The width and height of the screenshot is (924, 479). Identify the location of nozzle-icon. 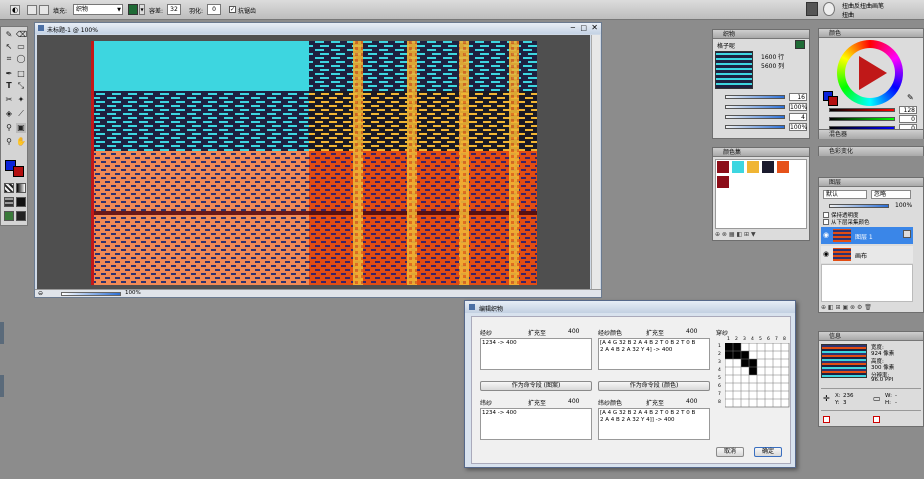
(9, 216).